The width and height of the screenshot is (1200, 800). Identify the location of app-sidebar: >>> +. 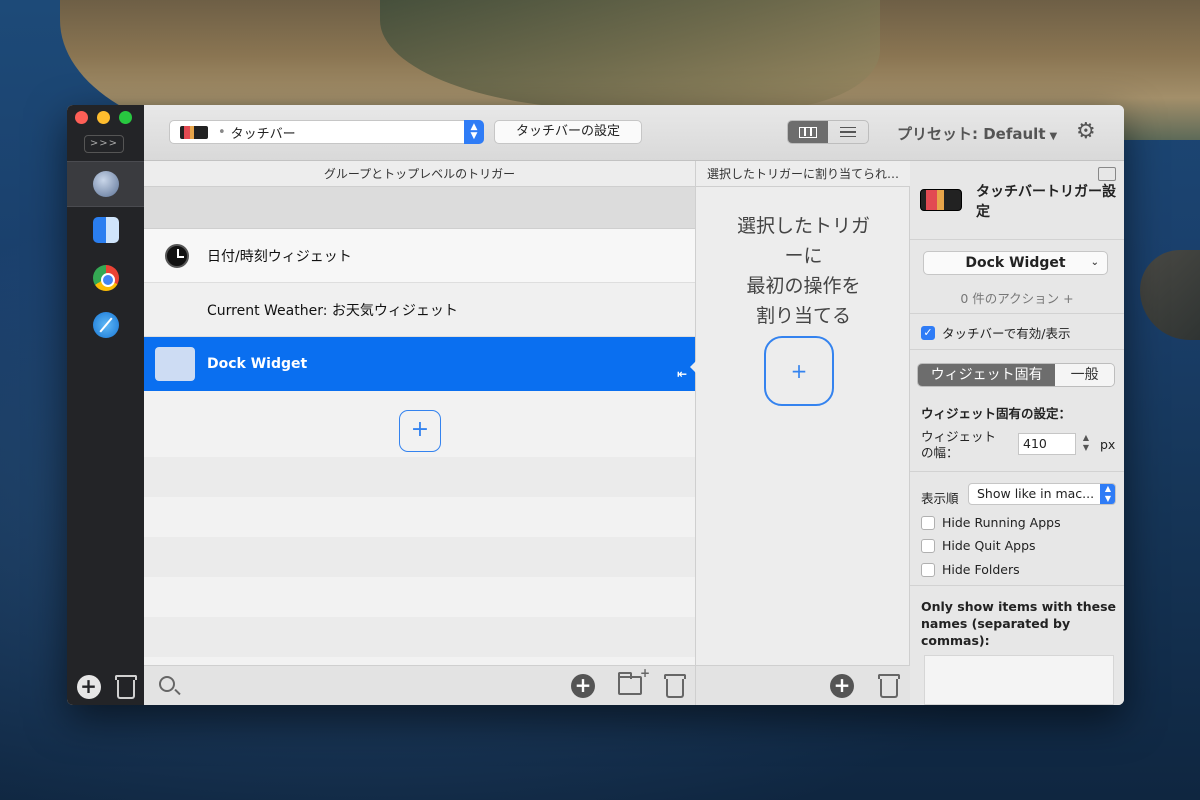
(105, 405).